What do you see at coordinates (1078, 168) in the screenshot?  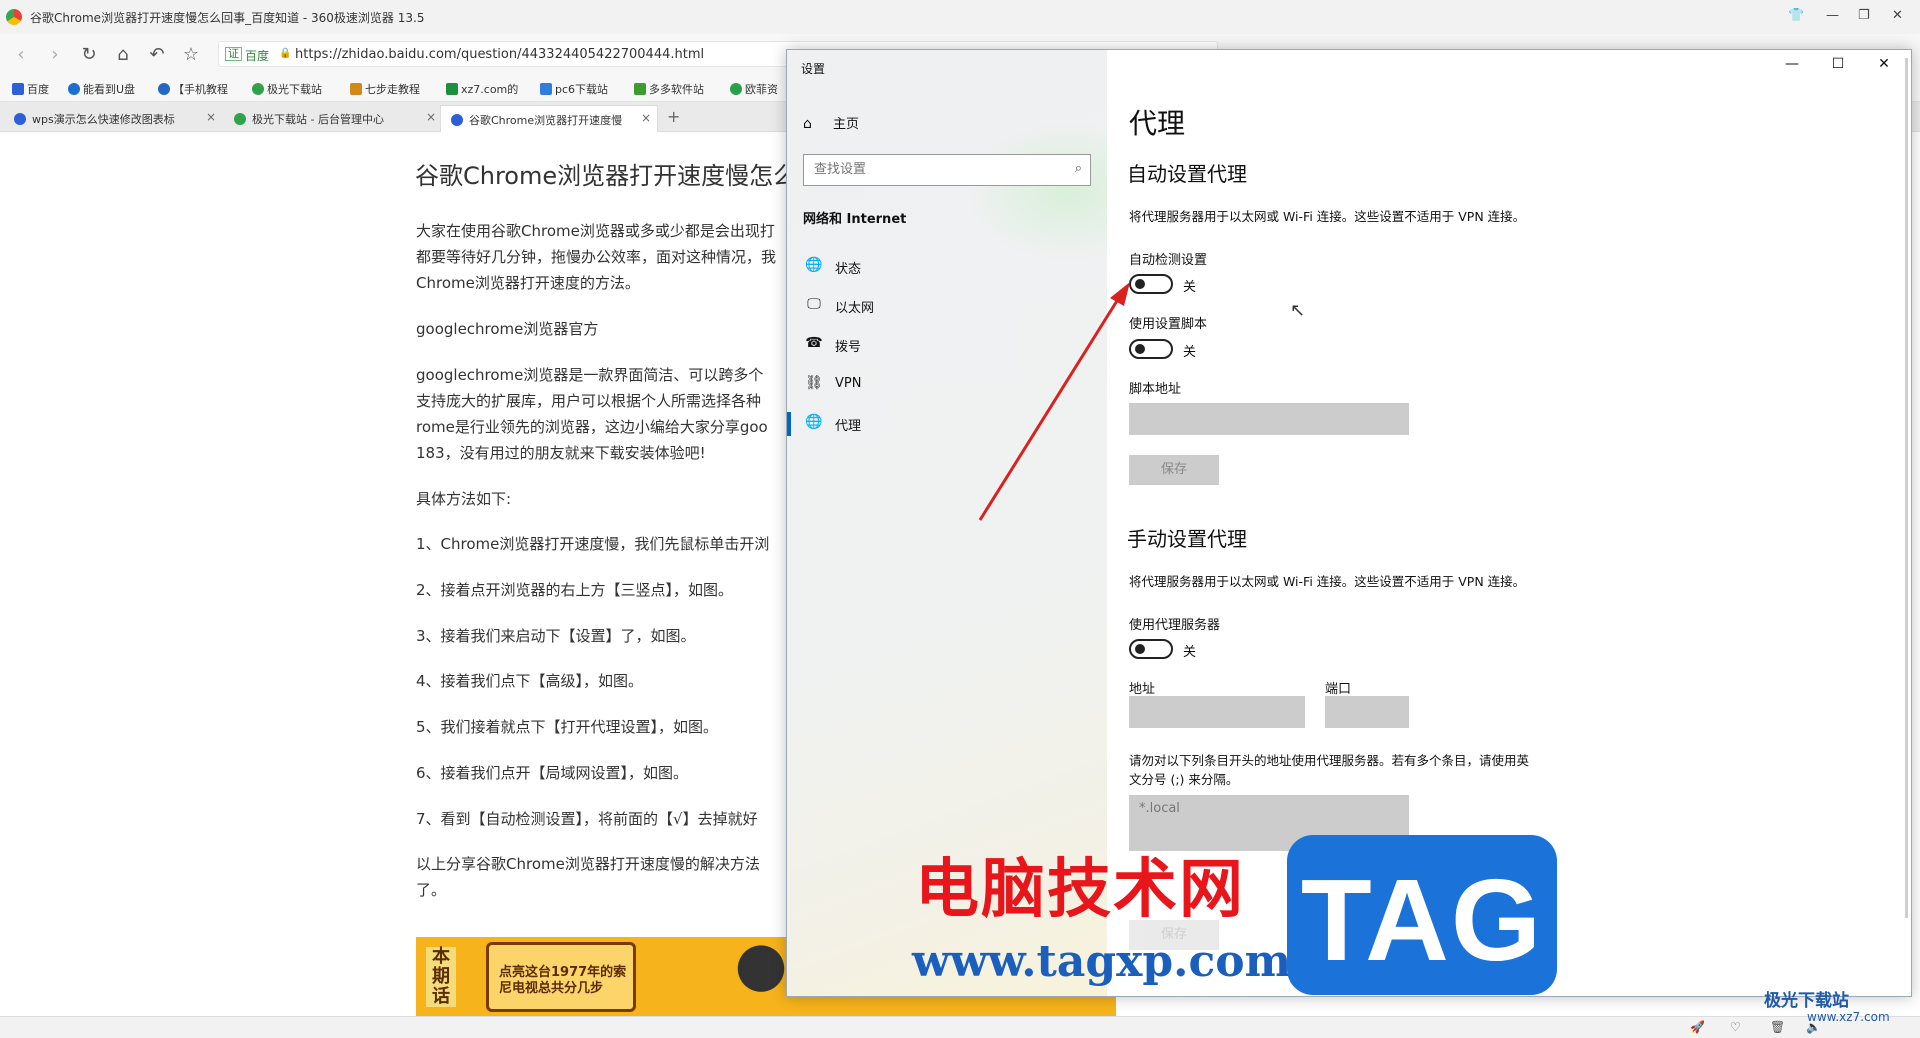 I see `search-icon: ⌕` at bounding box center [1078, 168].